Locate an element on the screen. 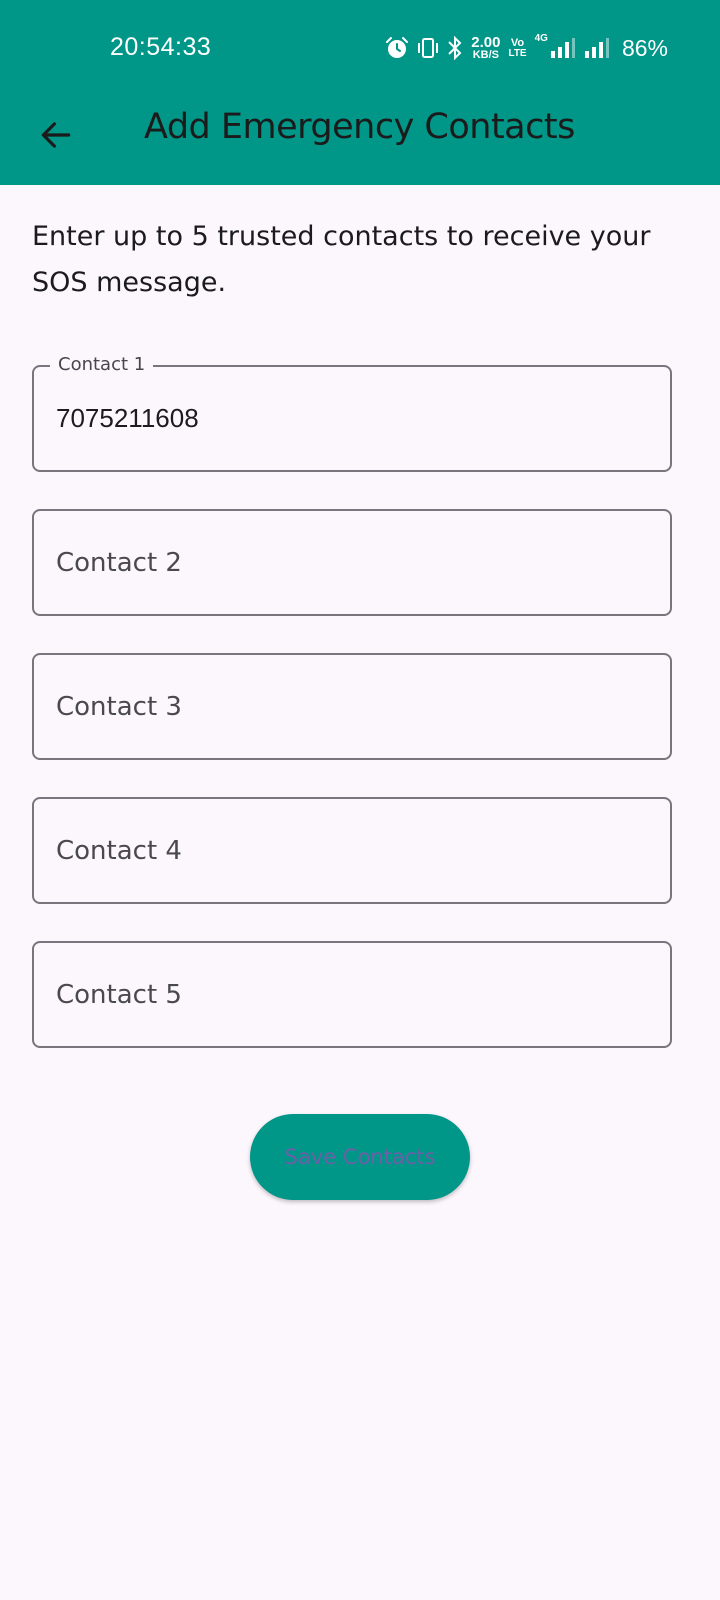 Image resolution: width=720 pixels, height=1600 pixels. status-bar: 20:54:33 2.00 KB/S Vo LTE 4G 86% is located at coordinates (360, 47).